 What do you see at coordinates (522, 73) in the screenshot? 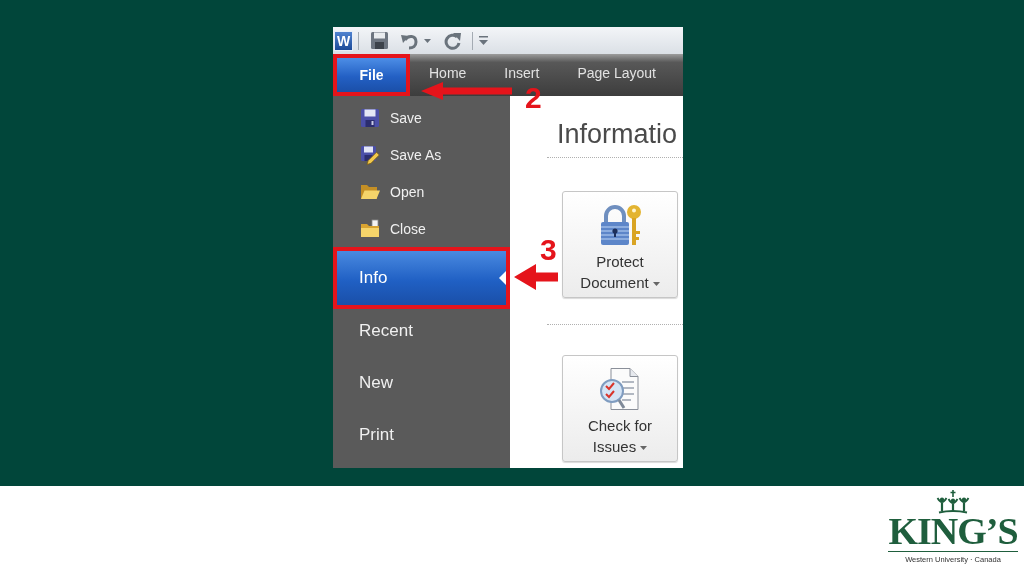
I see `ribbon-tab: Insert` at bounding box center [522, 73].